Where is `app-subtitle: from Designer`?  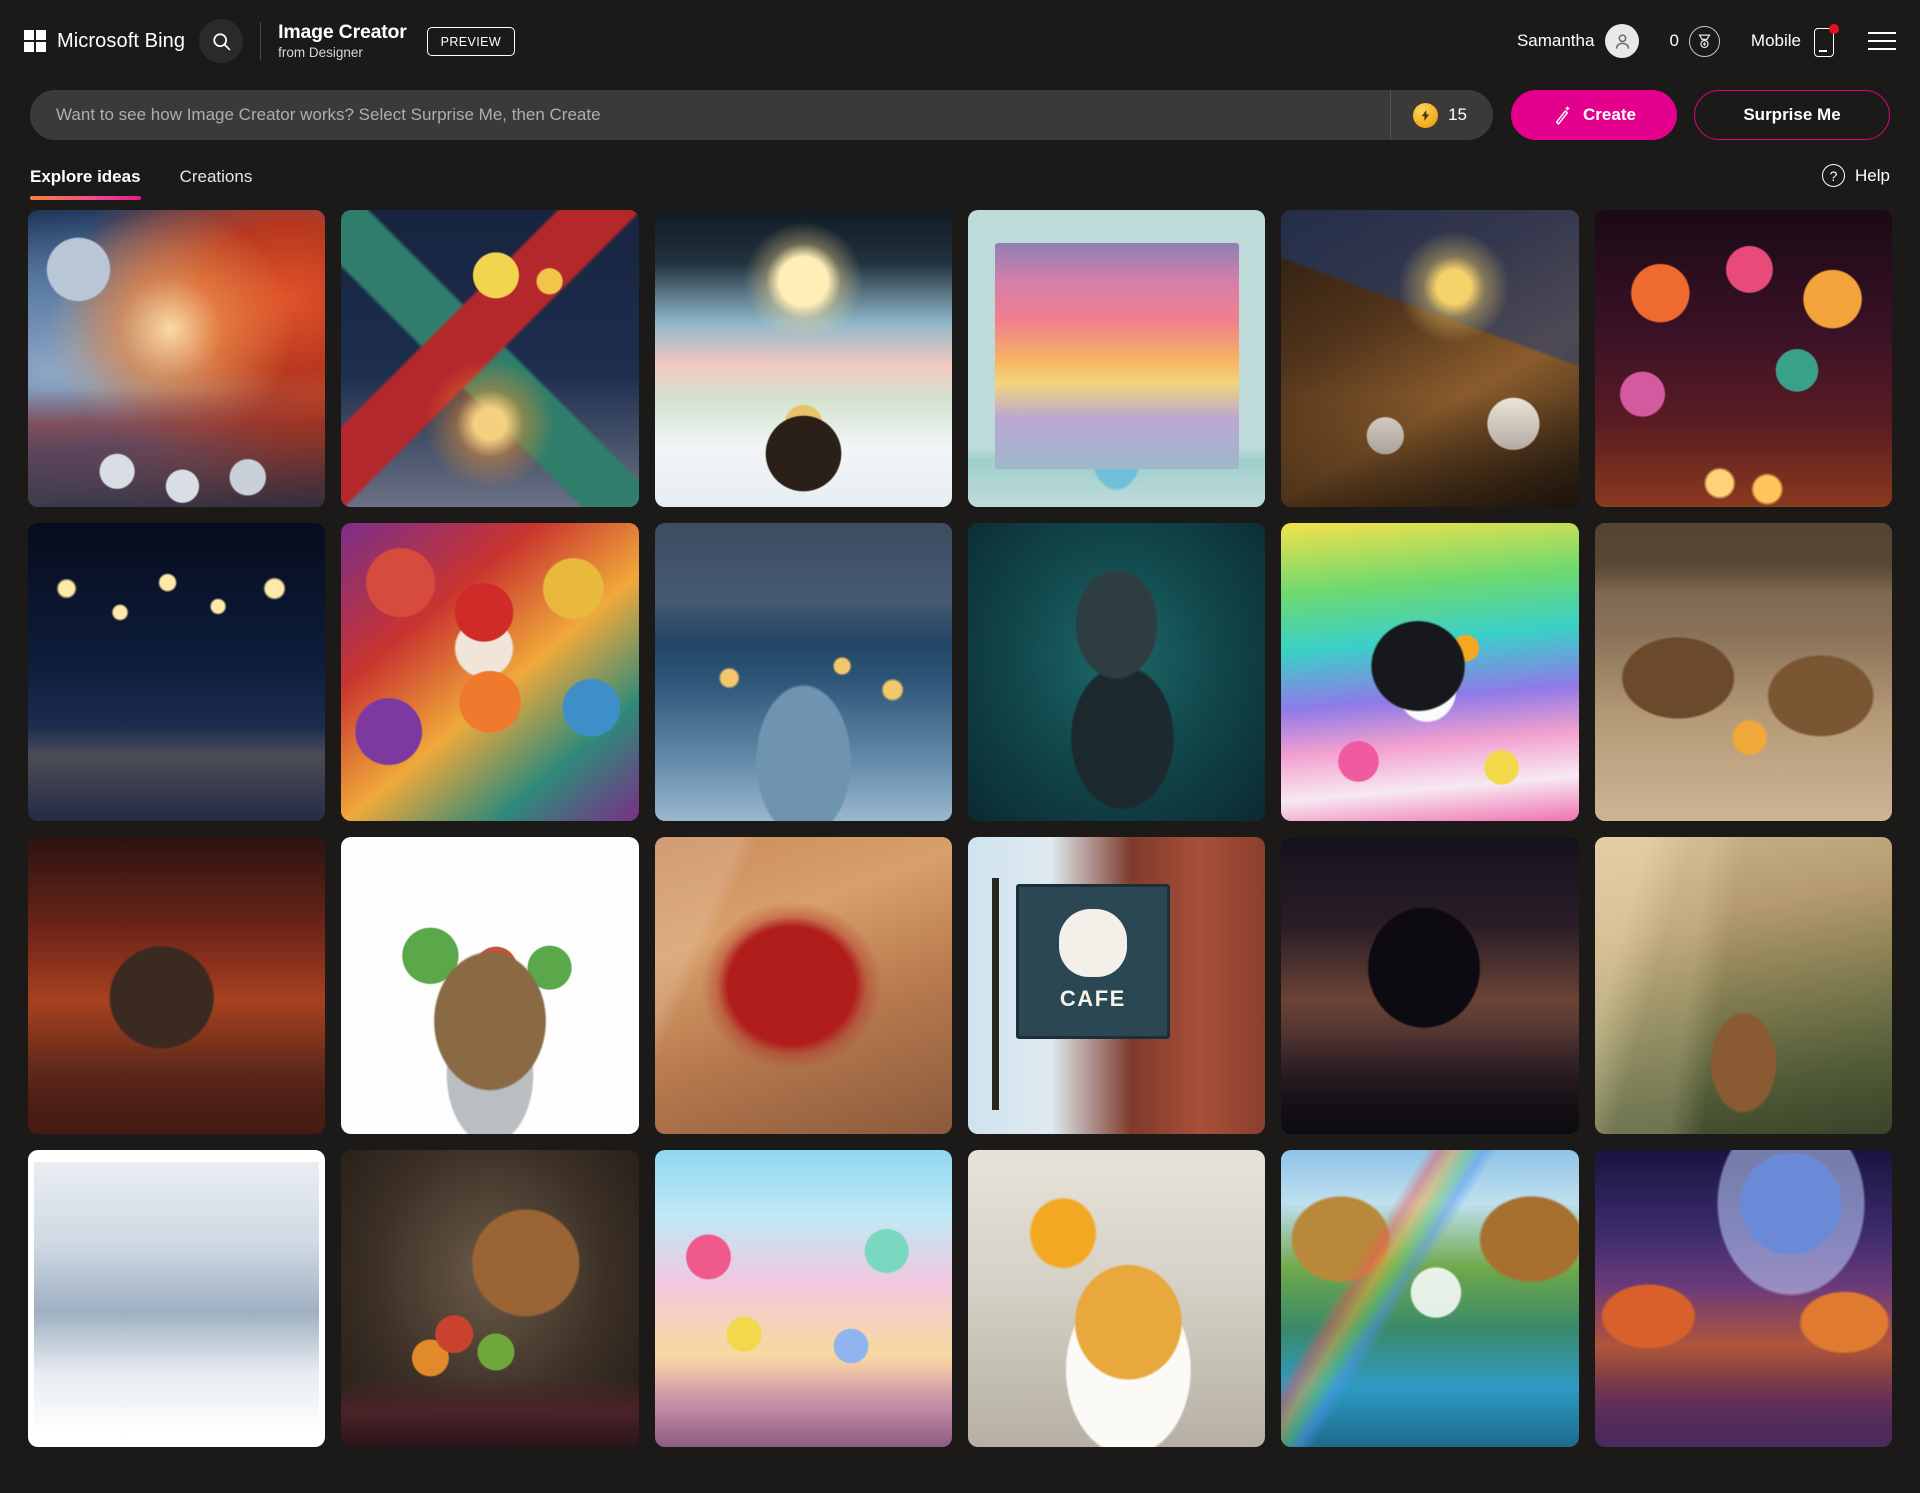
app-subtitle: from Designer is located at coordinates (320, 52).